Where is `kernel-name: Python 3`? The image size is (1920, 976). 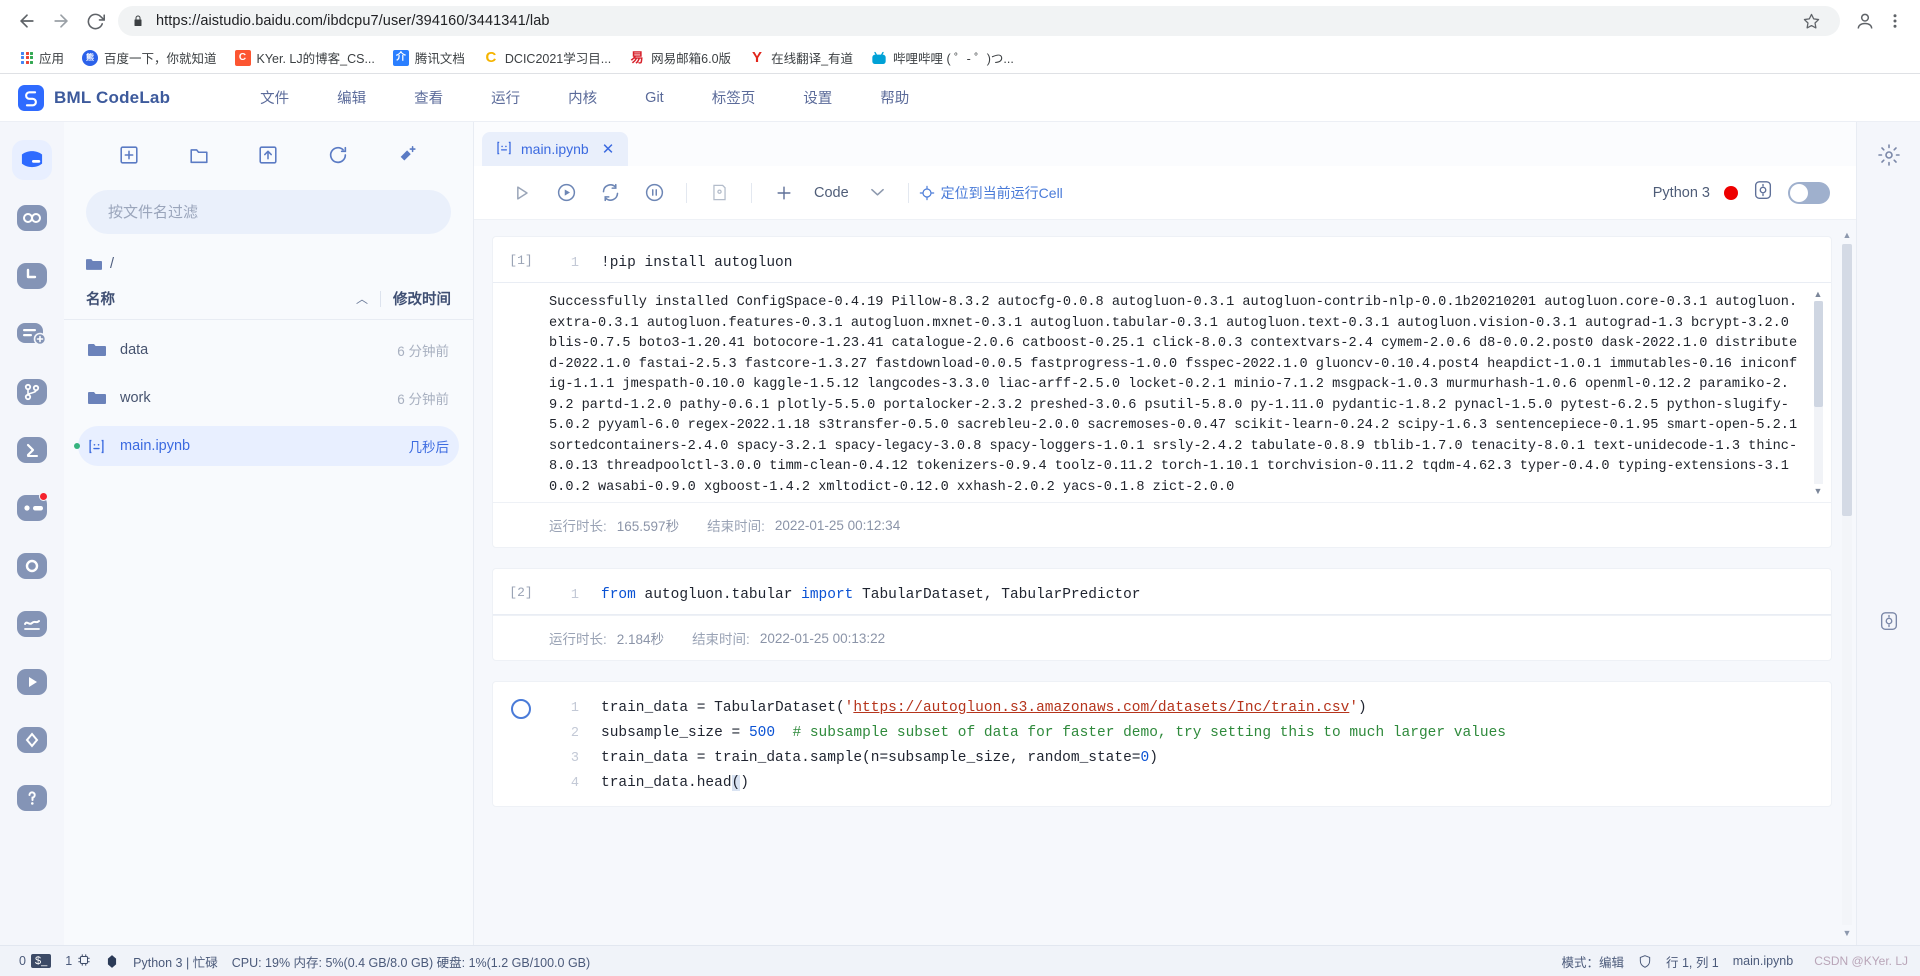
kernel-name: Python 3 is located at coordinates (1681, 193).